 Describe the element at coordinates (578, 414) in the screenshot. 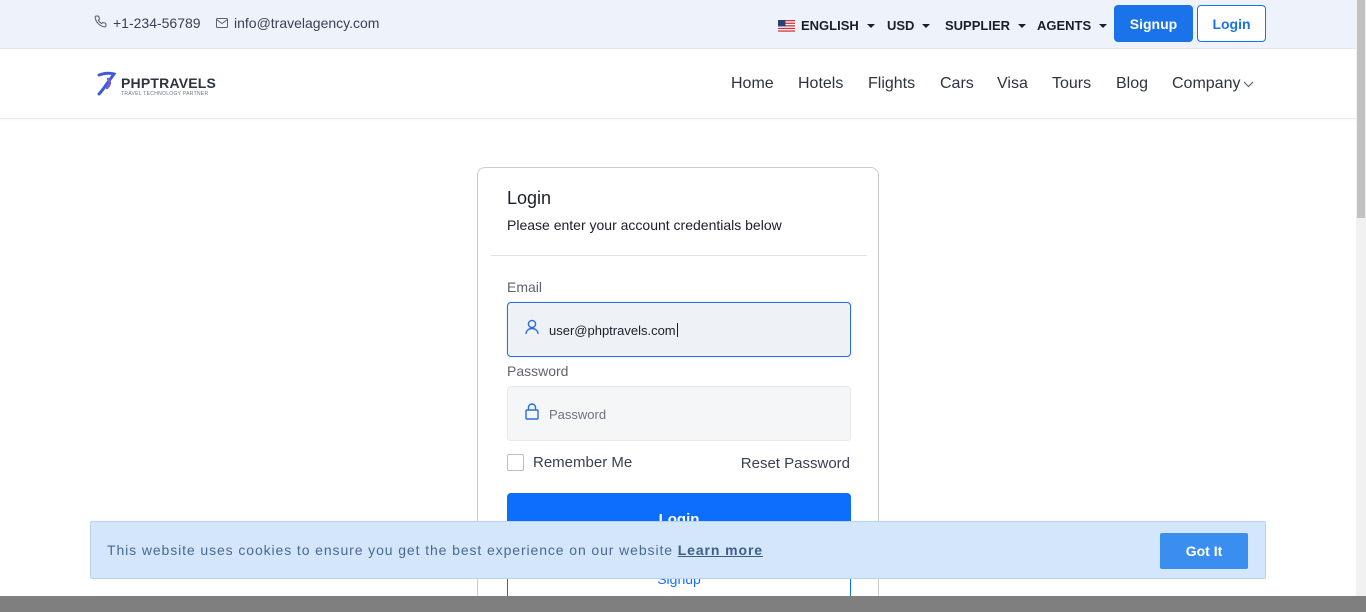

I see `password-placeholder: Password` at that location.